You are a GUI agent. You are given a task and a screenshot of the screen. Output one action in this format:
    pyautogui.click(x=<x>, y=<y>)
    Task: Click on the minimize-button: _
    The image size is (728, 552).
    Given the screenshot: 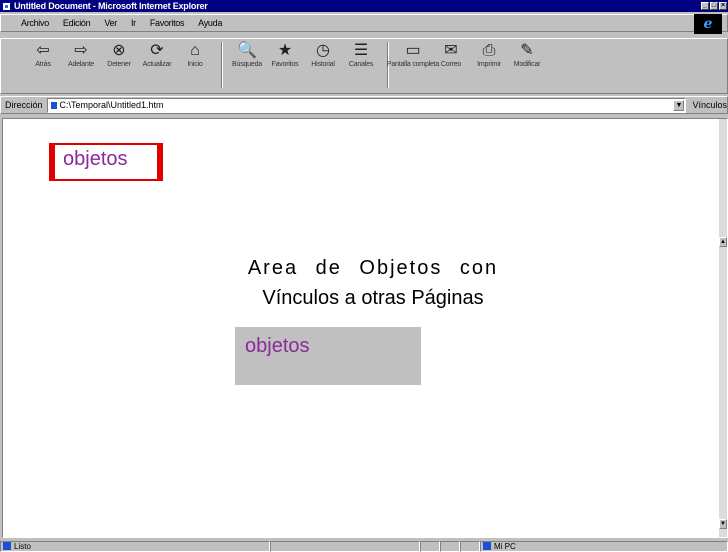 What is the action you would take?
    pyautogui.click(x=705, y=6)
    